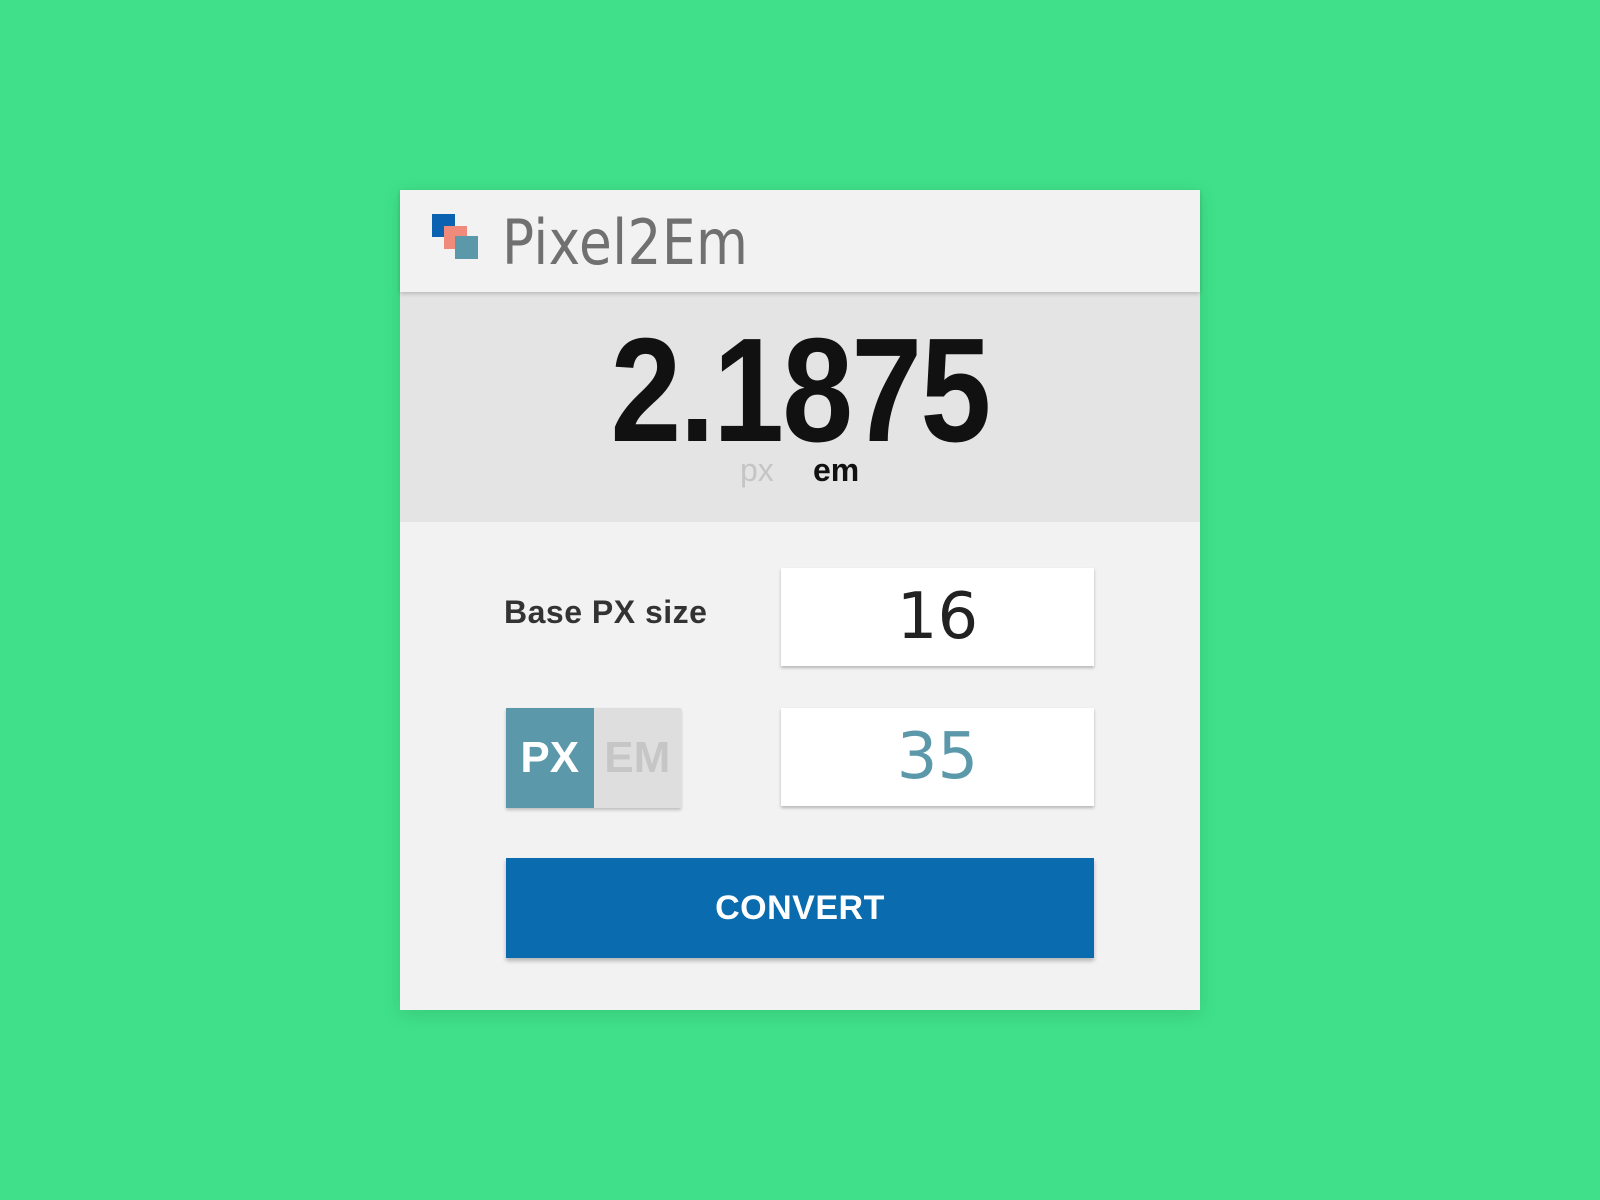 This screenshot has width=1600, height=1200. I want to click on toggle-em-option: EM, so click(637, 758).